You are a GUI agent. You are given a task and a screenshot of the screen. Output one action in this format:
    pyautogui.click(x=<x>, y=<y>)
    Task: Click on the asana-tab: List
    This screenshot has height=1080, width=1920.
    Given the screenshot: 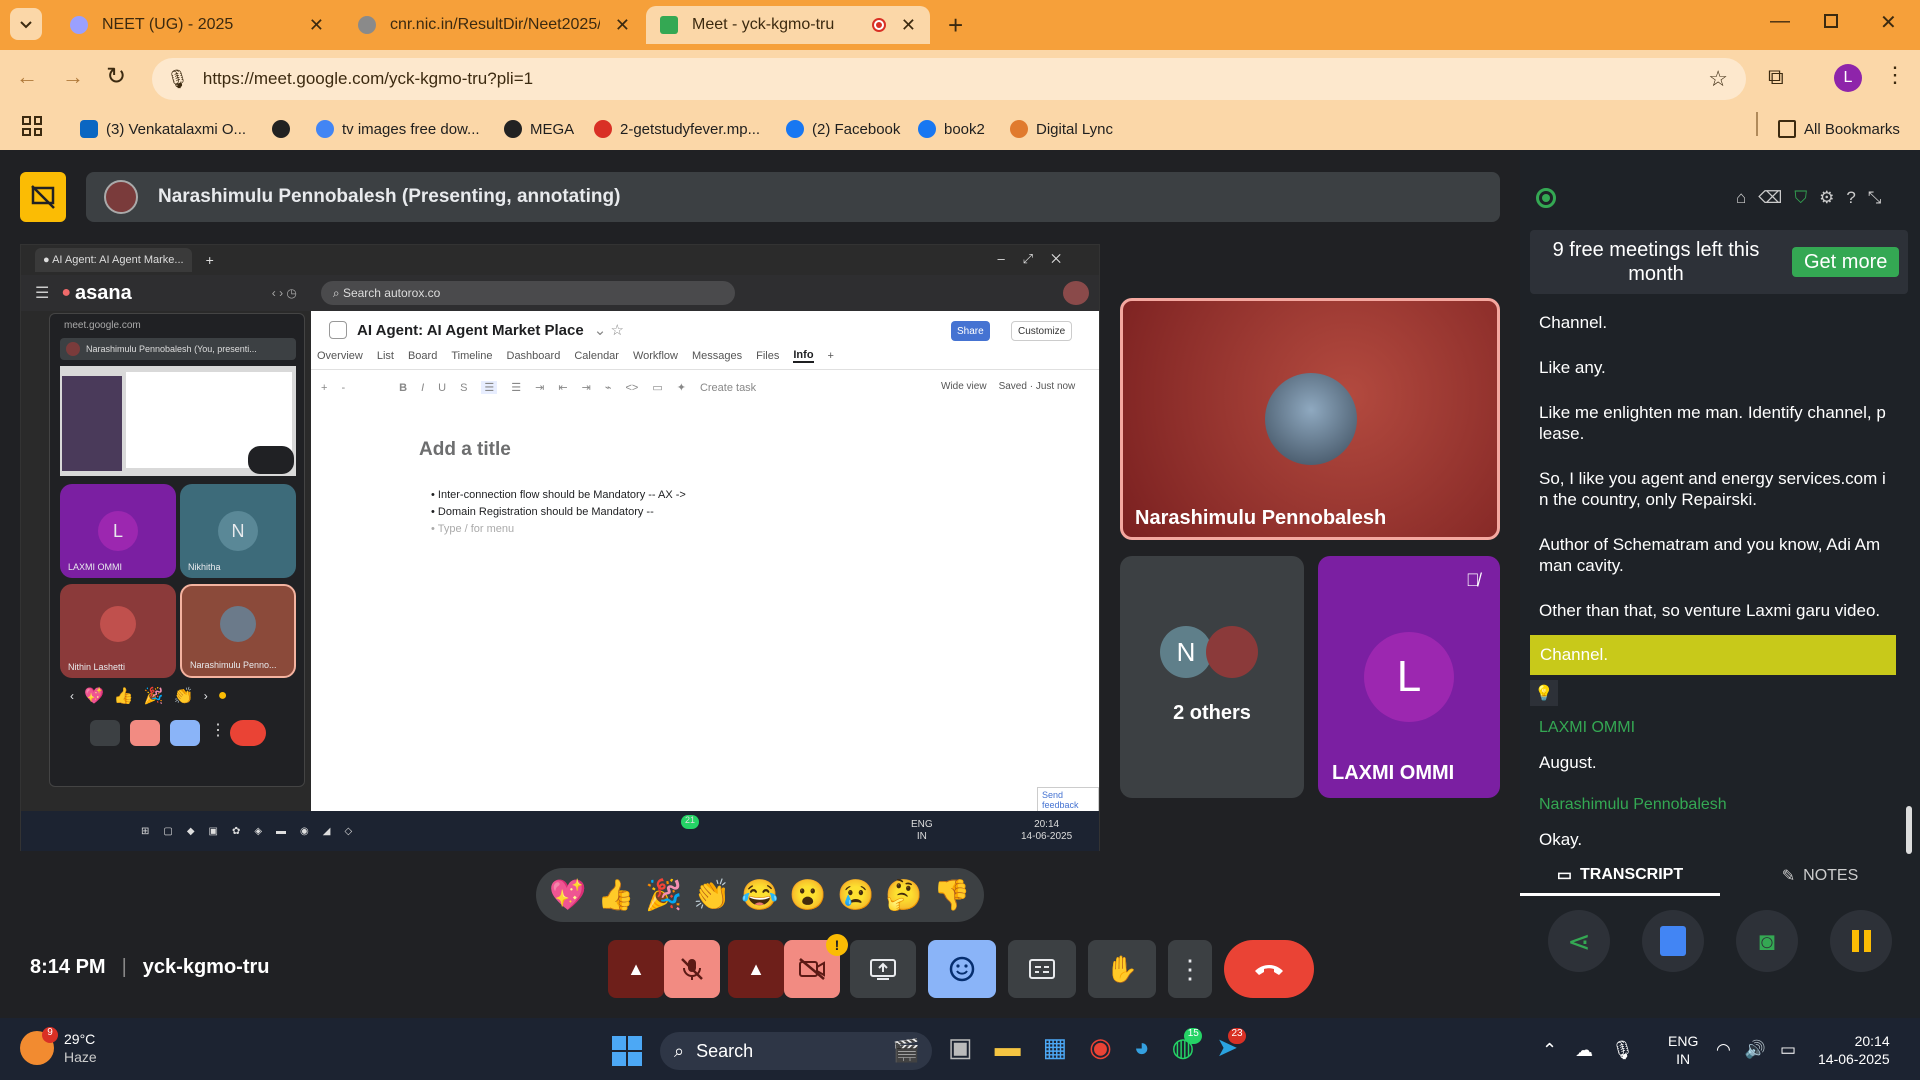 What is the action you would take?
    pyautogui.click(x=385, y=356)
    